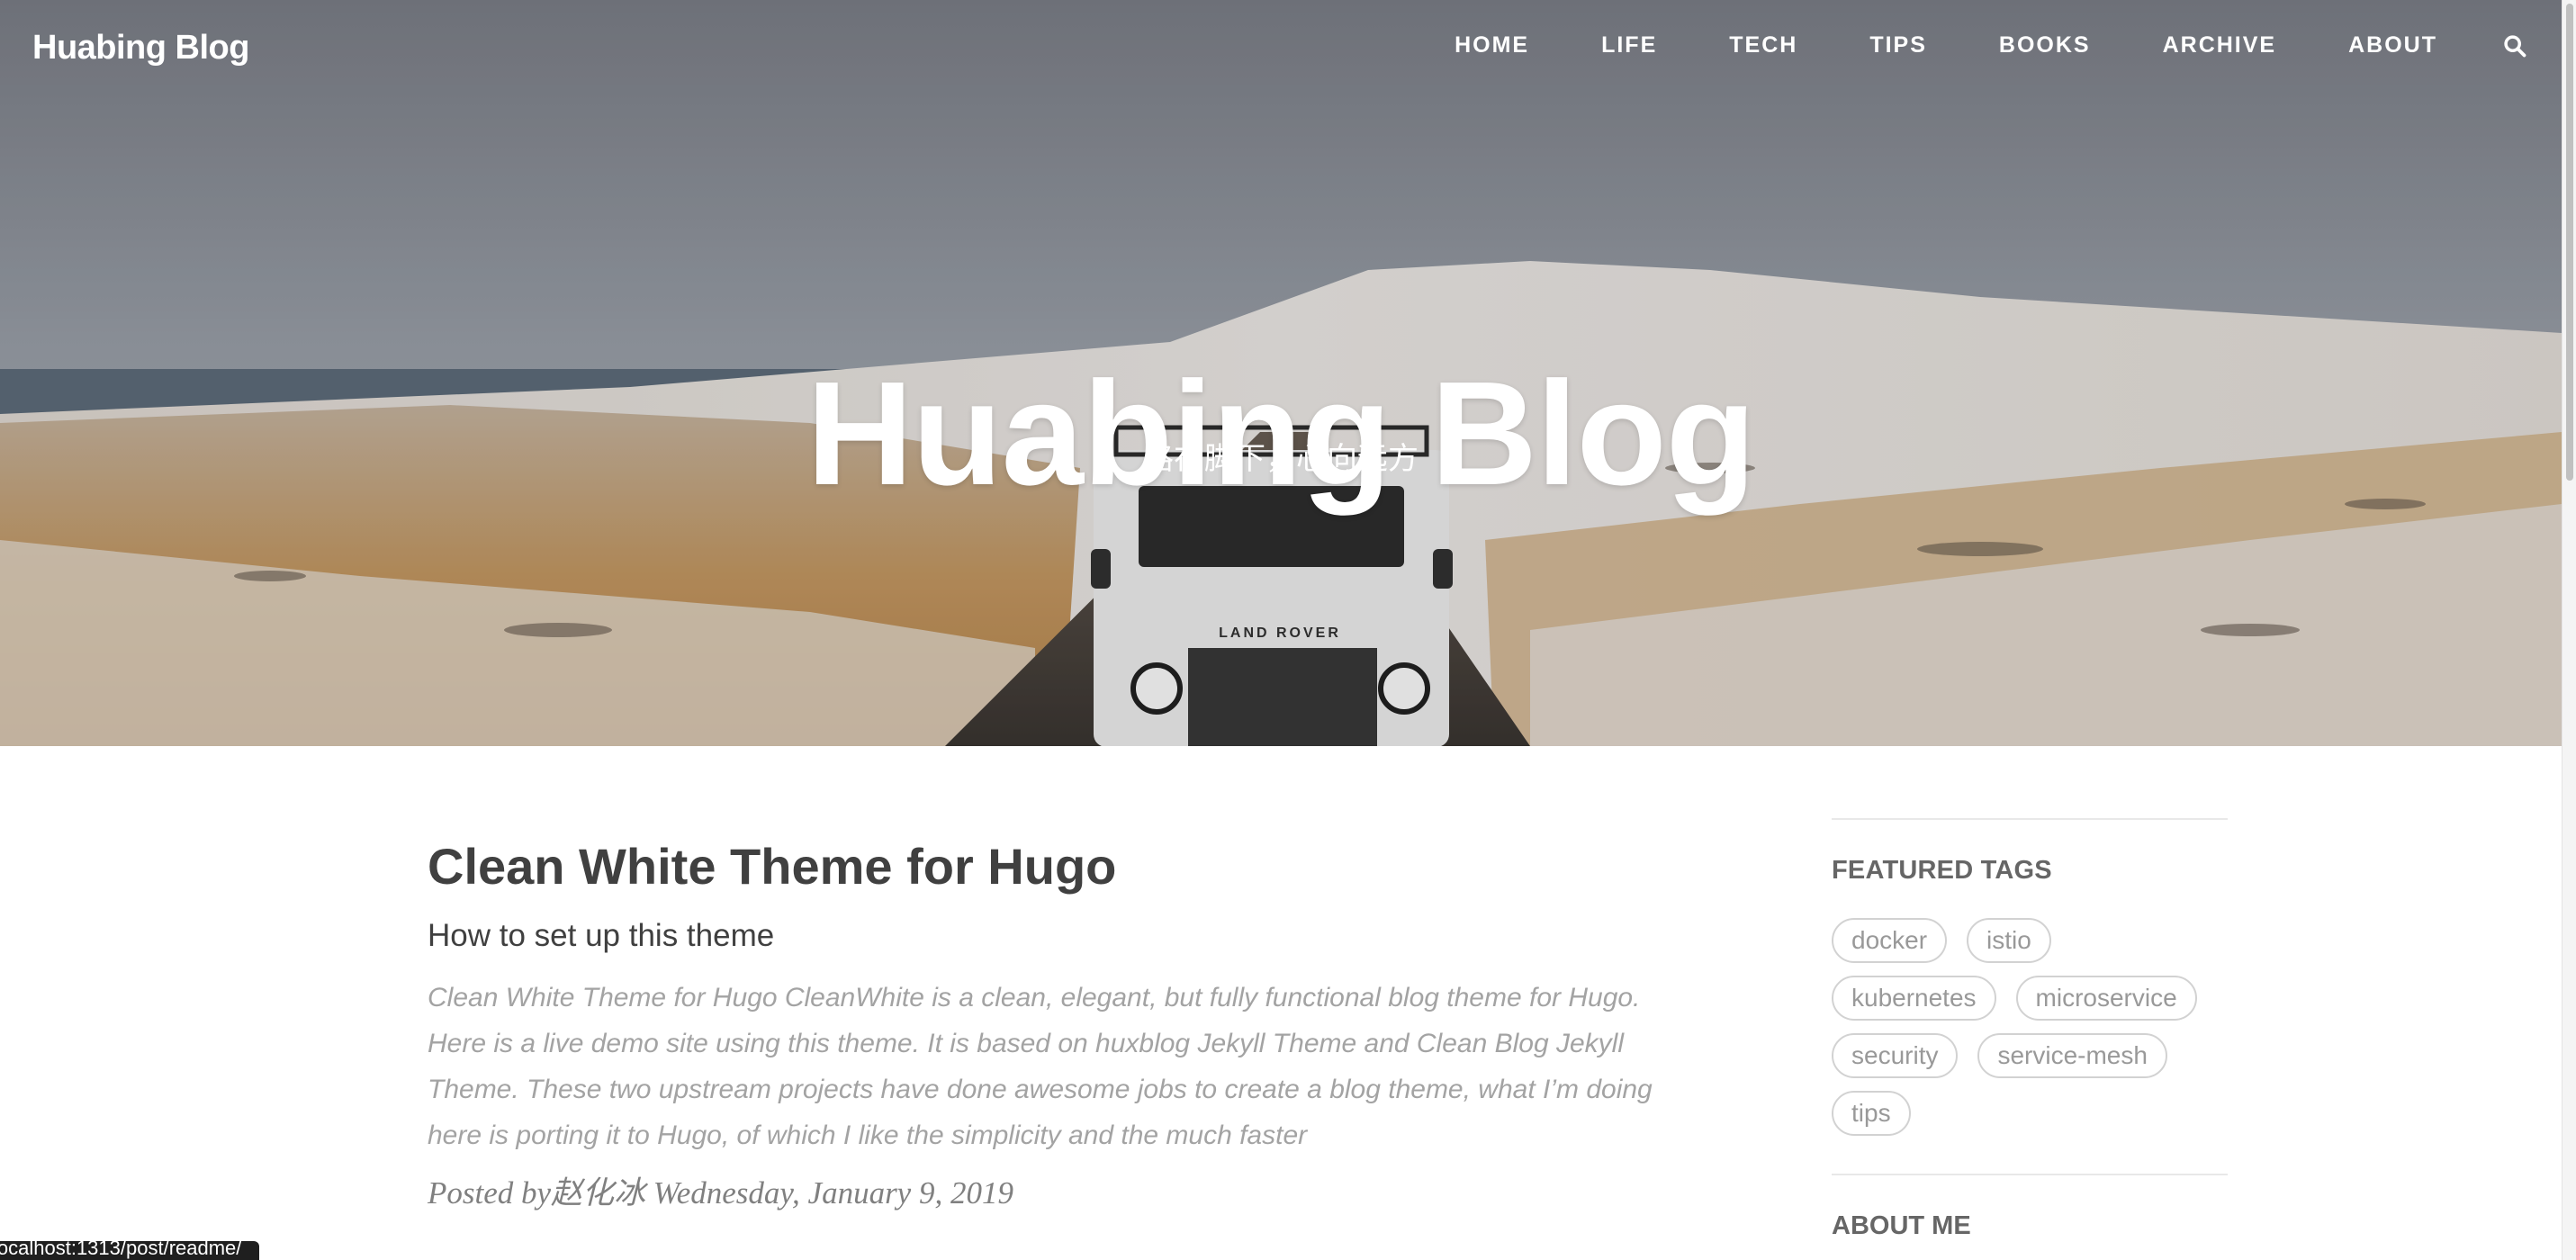 The width and height of the screenshot is (2576, 1260). I want to click on nav-item-tech: TECH, so click(1763, 45).